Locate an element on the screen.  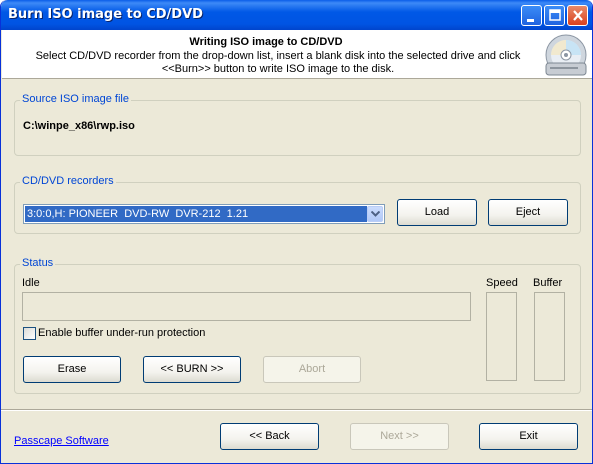
buffer-meter is located at coordinates (549, 336).